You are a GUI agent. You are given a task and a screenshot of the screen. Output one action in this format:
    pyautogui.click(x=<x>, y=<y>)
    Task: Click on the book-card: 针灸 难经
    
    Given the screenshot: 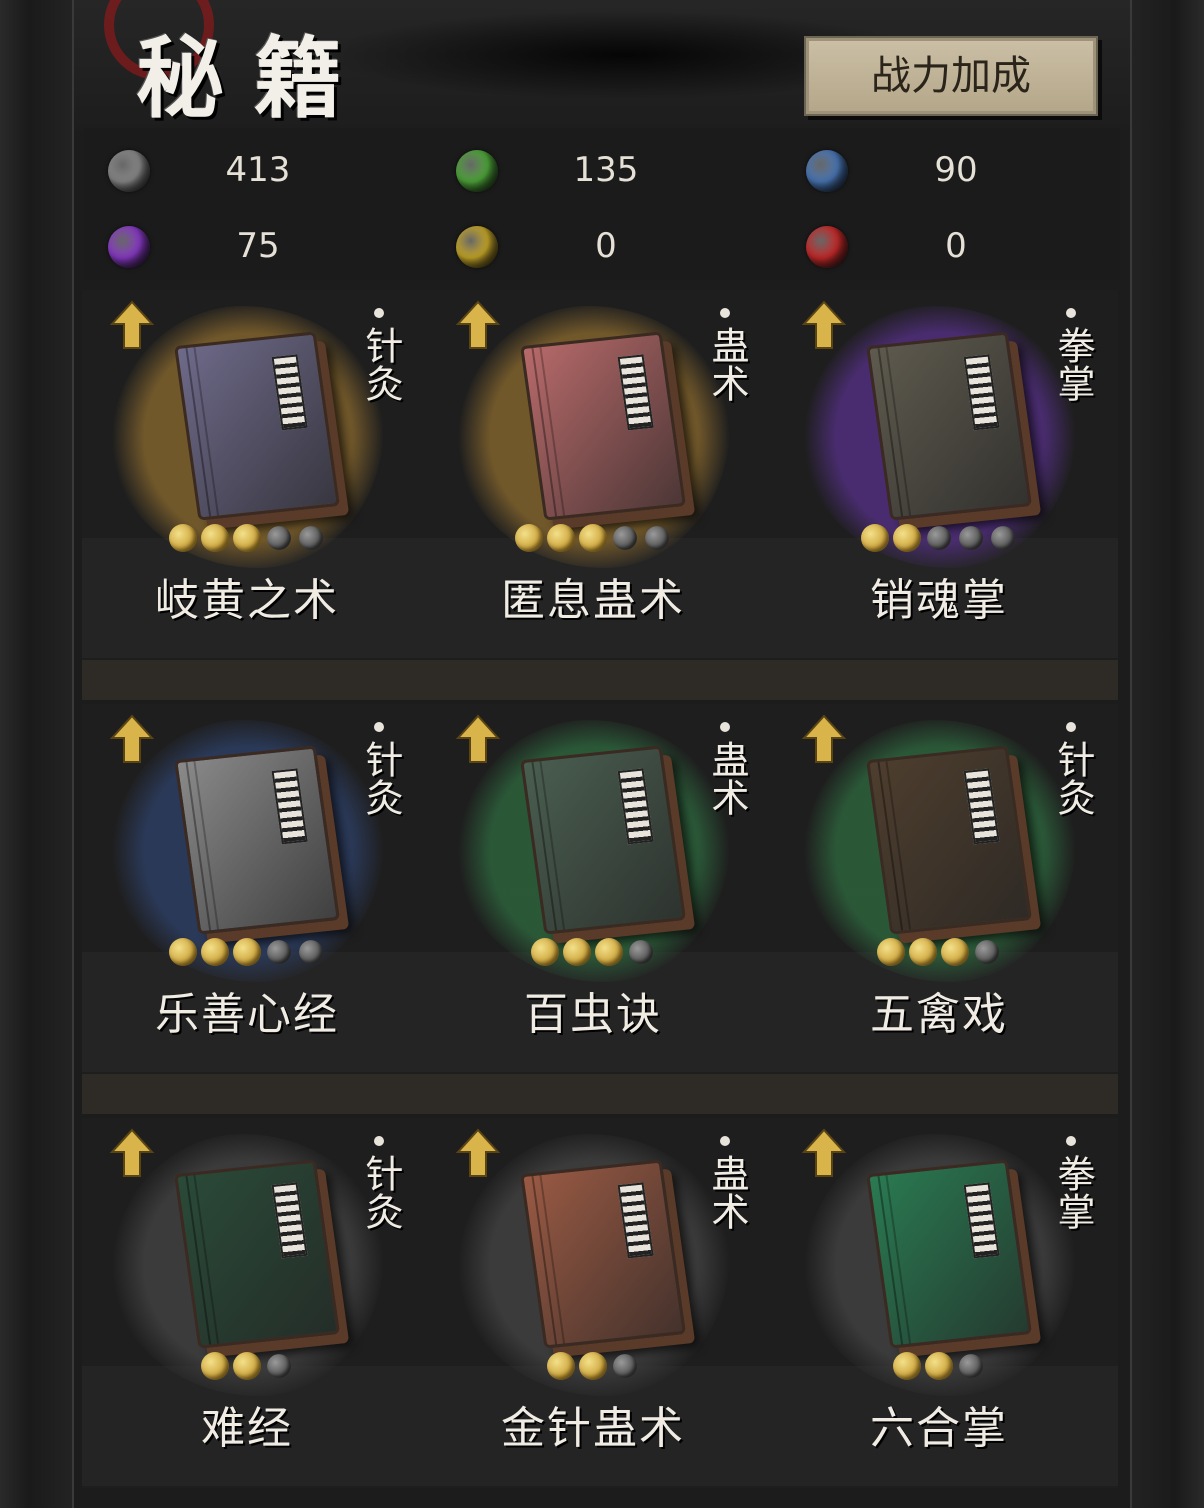 What is the action you would take?
    pyautogui.click(x=247, y=1298)
    